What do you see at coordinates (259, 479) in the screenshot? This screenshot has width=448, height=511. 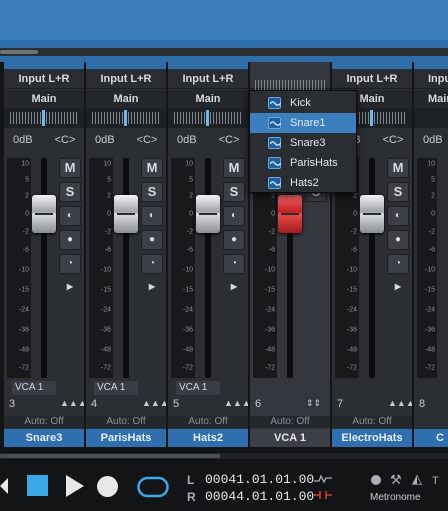 I see `loop-left-time: 00041.01.01.00` at bounding box center [259, 479].